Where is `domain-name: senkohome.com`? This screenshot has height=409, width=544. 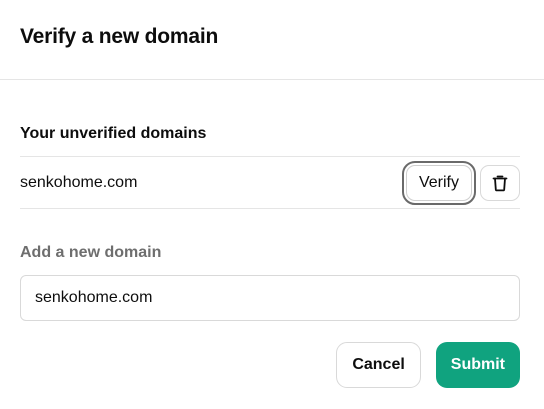 domain-name: senkohome.com is located at coordinates (79, 182).